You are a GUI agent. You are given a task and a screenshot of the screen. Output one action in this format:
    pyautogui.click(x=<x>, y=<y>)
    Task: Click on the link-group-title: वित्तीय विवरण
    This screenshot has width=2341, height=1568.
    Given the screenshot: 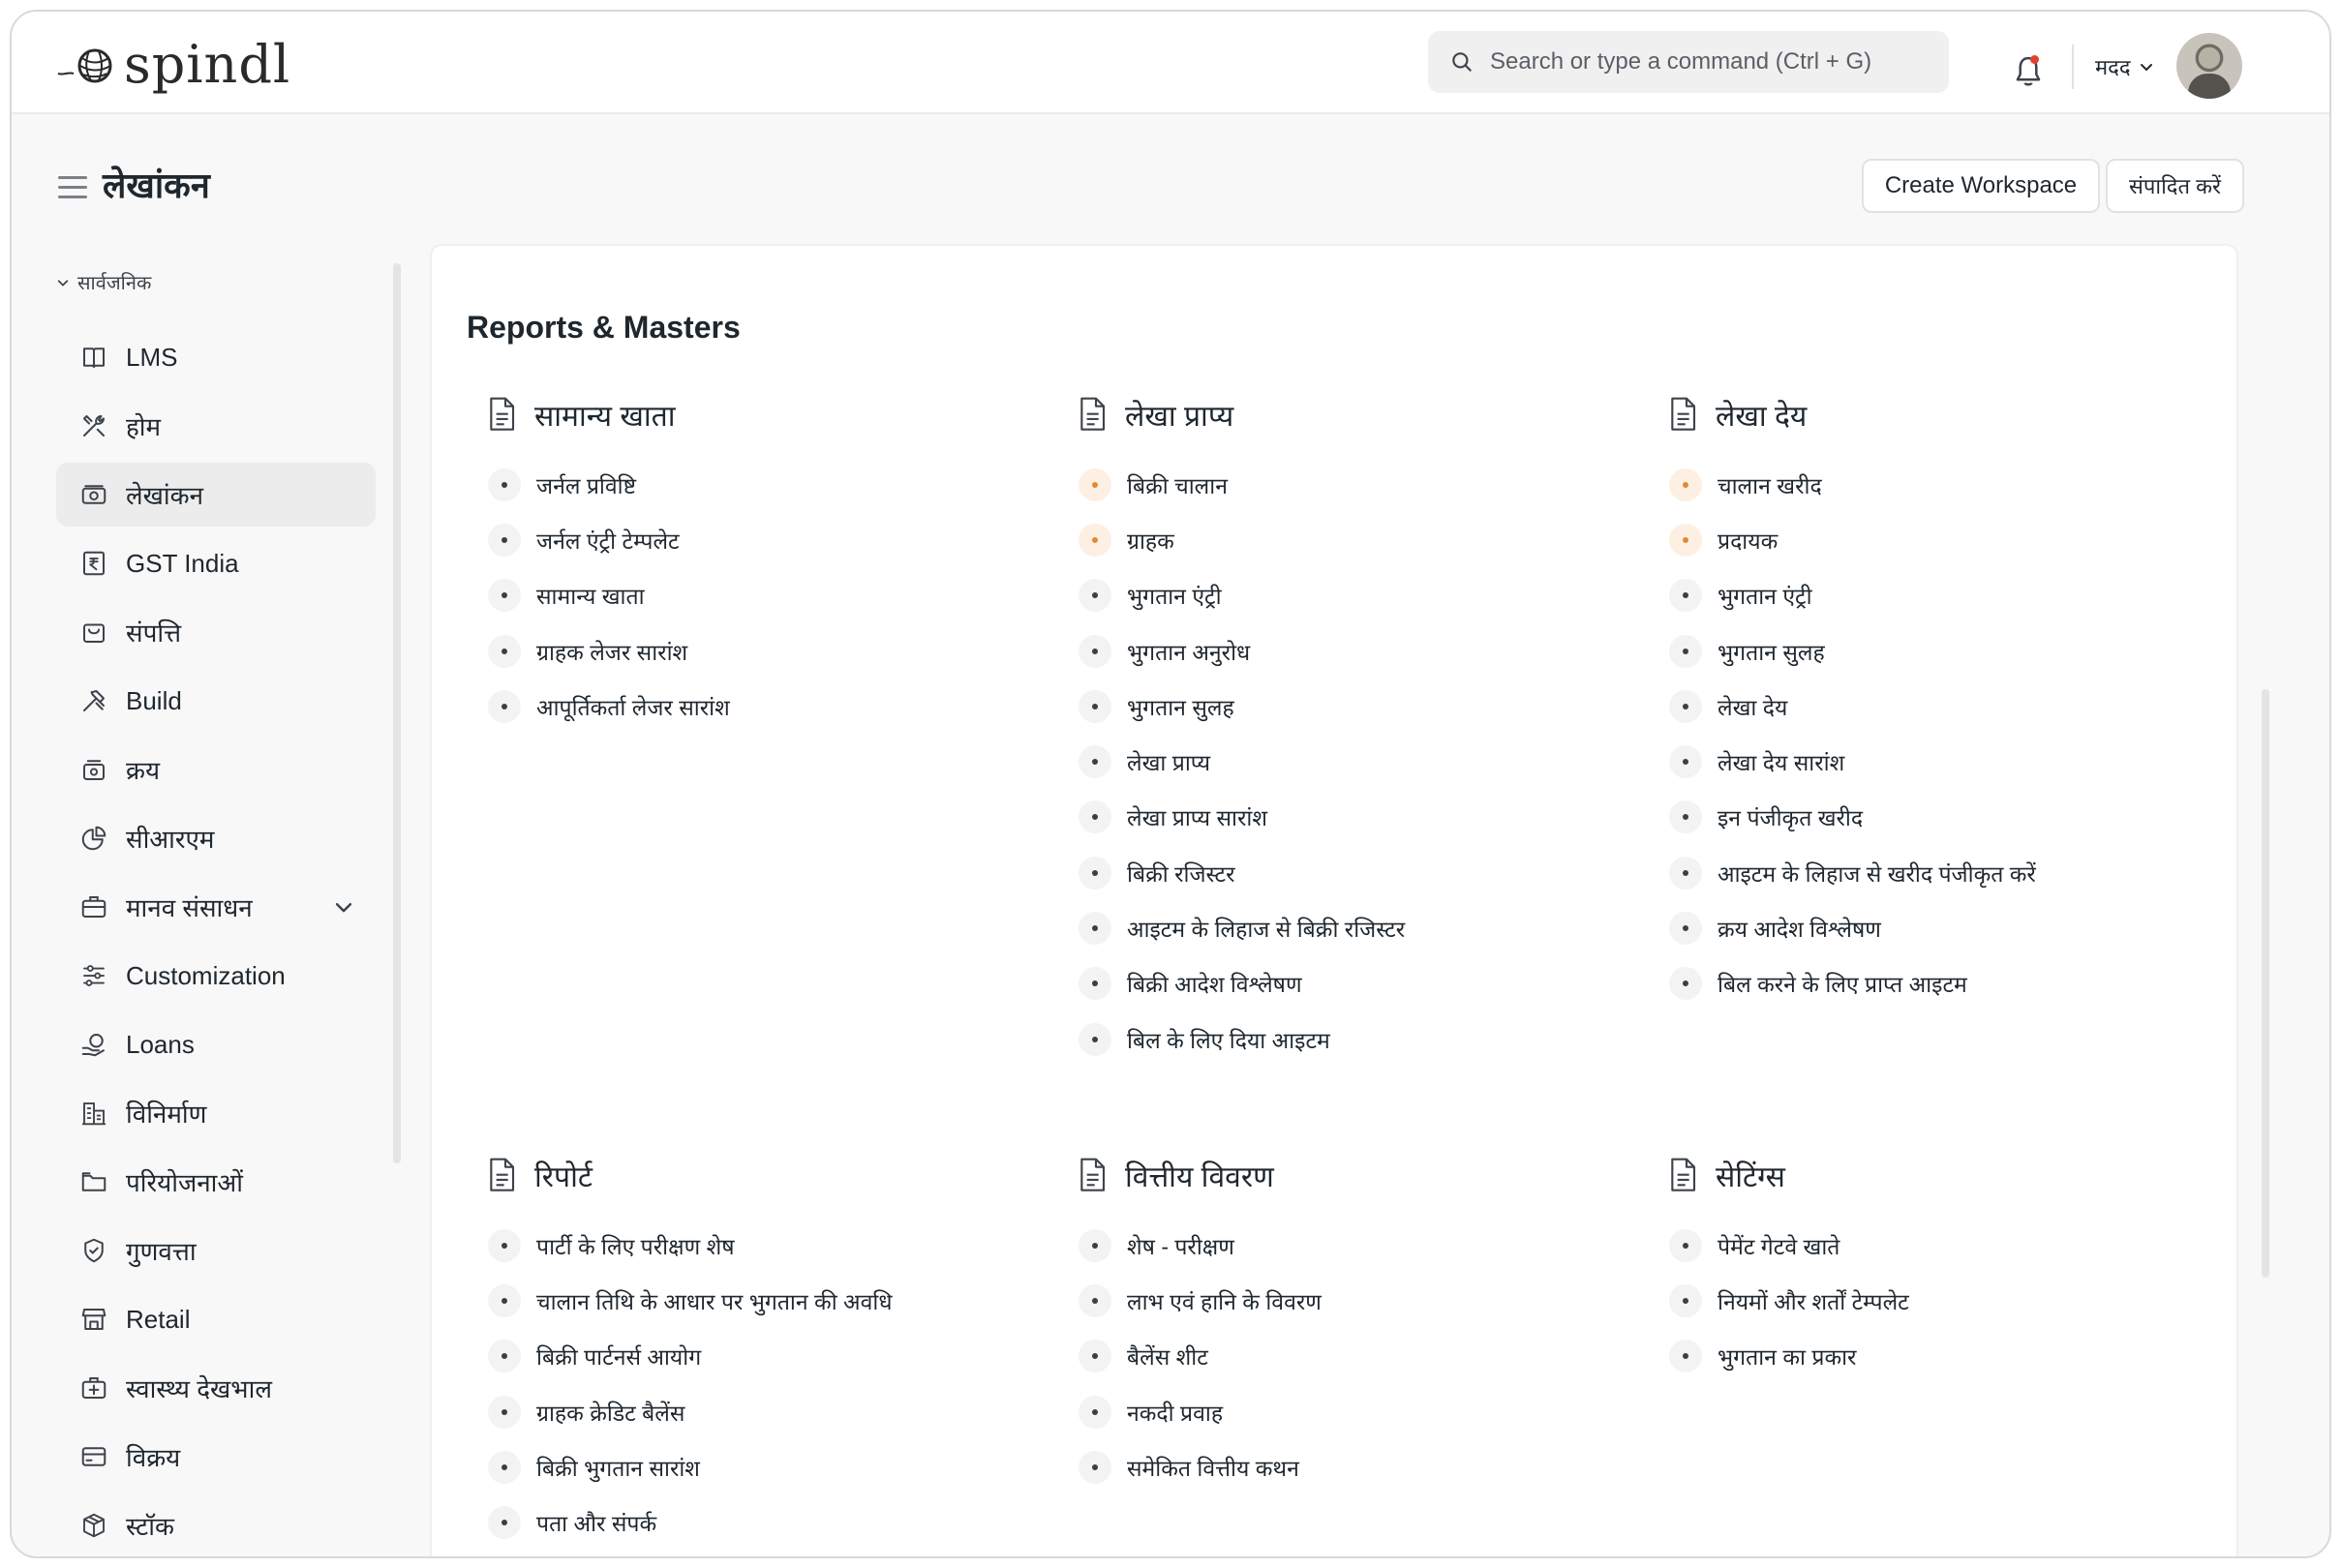 What is the action you would take?
    pyautogui.click(x=1200, y=1177)
    